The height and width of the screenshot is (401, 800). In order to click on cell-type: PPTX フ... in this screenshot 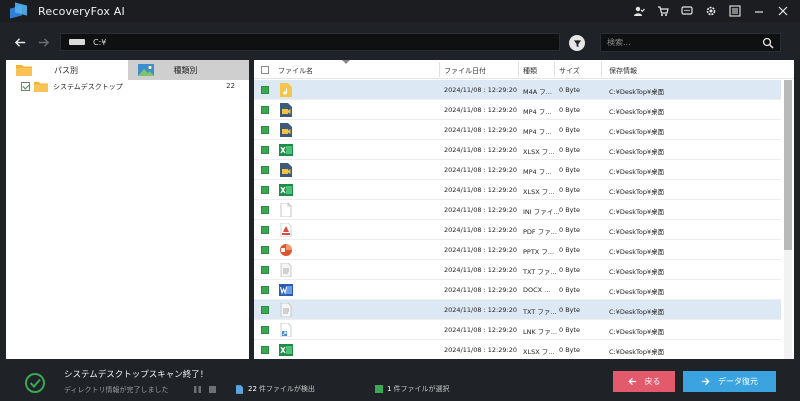, I will do `click(539, 252)`.